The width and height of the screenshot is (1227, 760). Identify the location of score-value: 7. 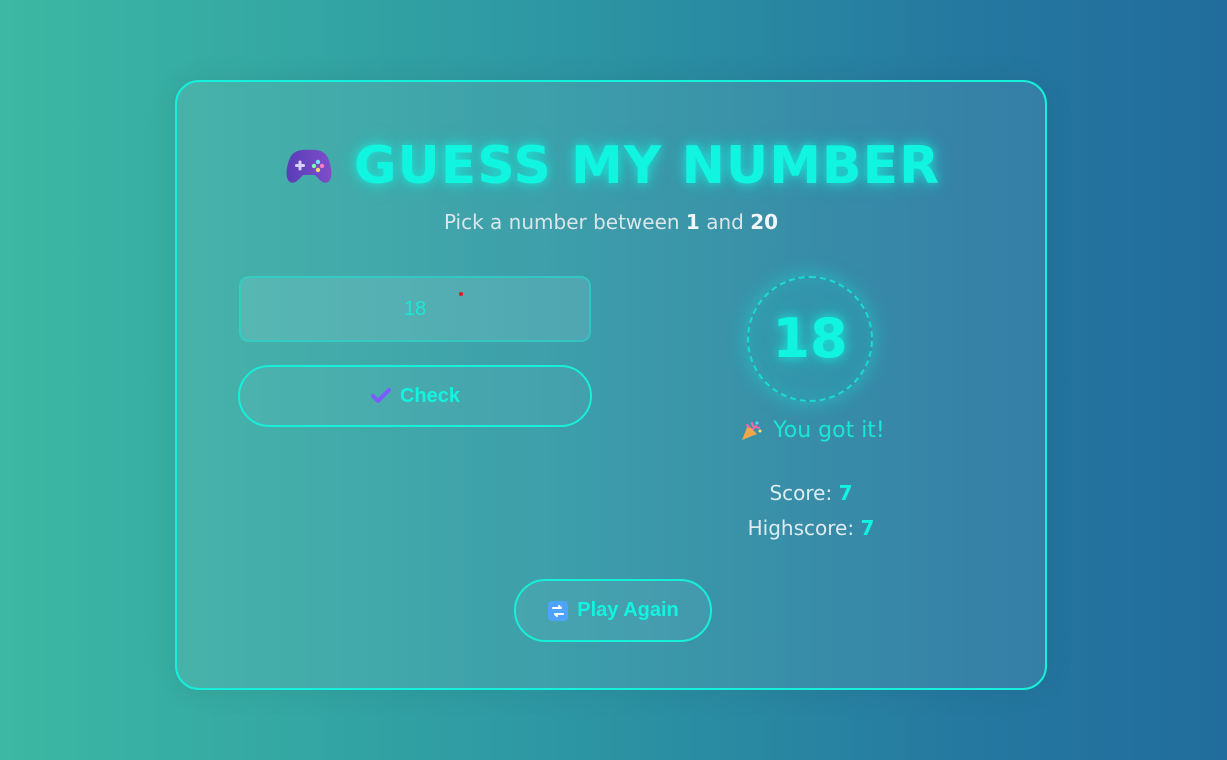
(845, 493).